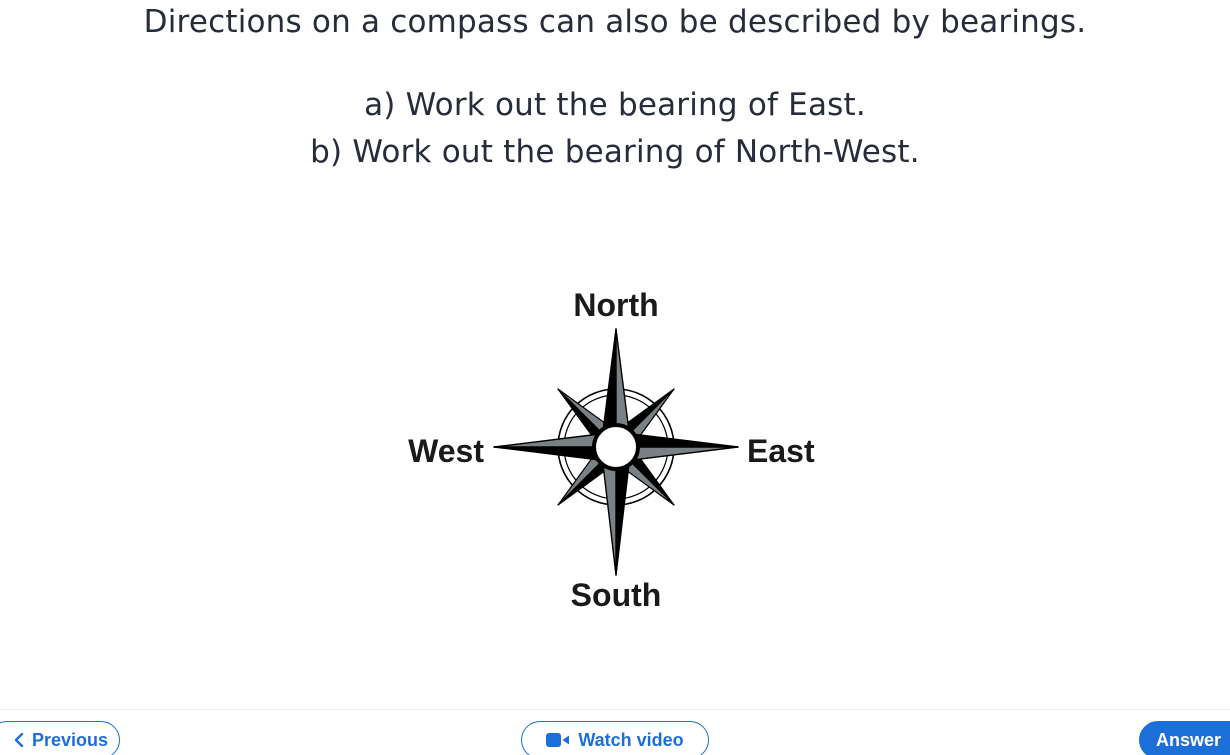 The image size is (1230, 755). Describe the element at coordinates (616, 447) in the screenshot. I see `compass-center-hub` at that location.